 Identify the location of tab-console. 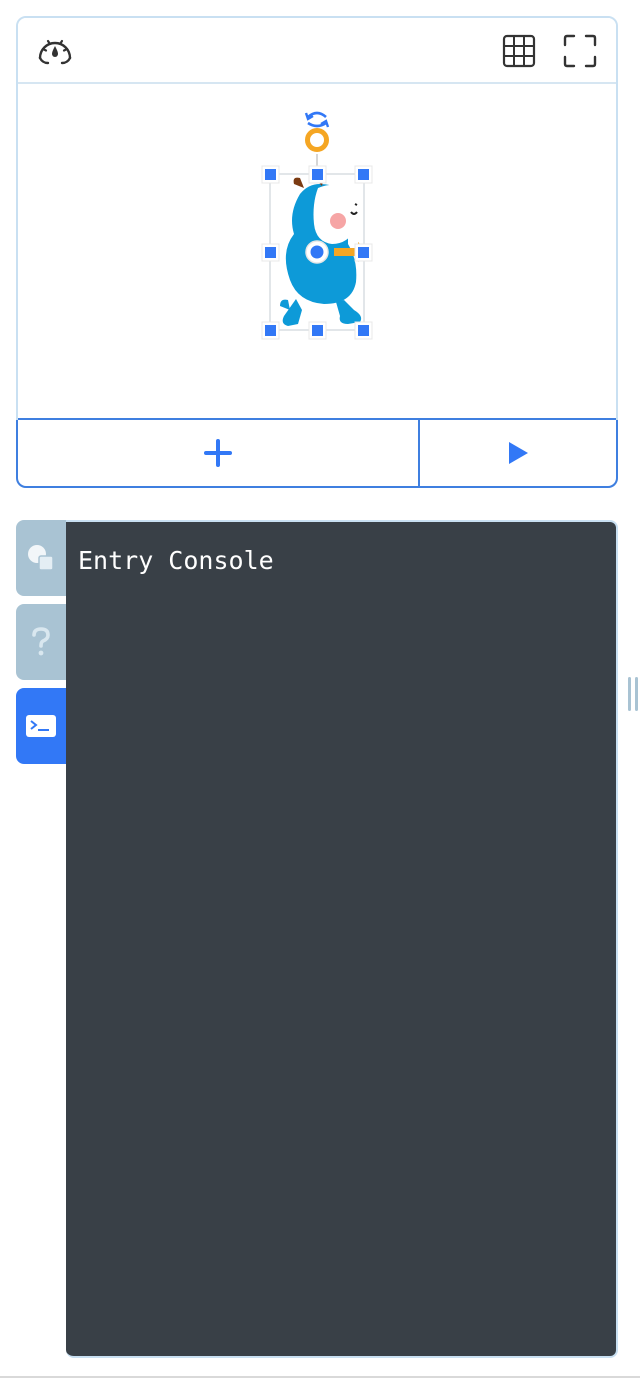
(41, 726).